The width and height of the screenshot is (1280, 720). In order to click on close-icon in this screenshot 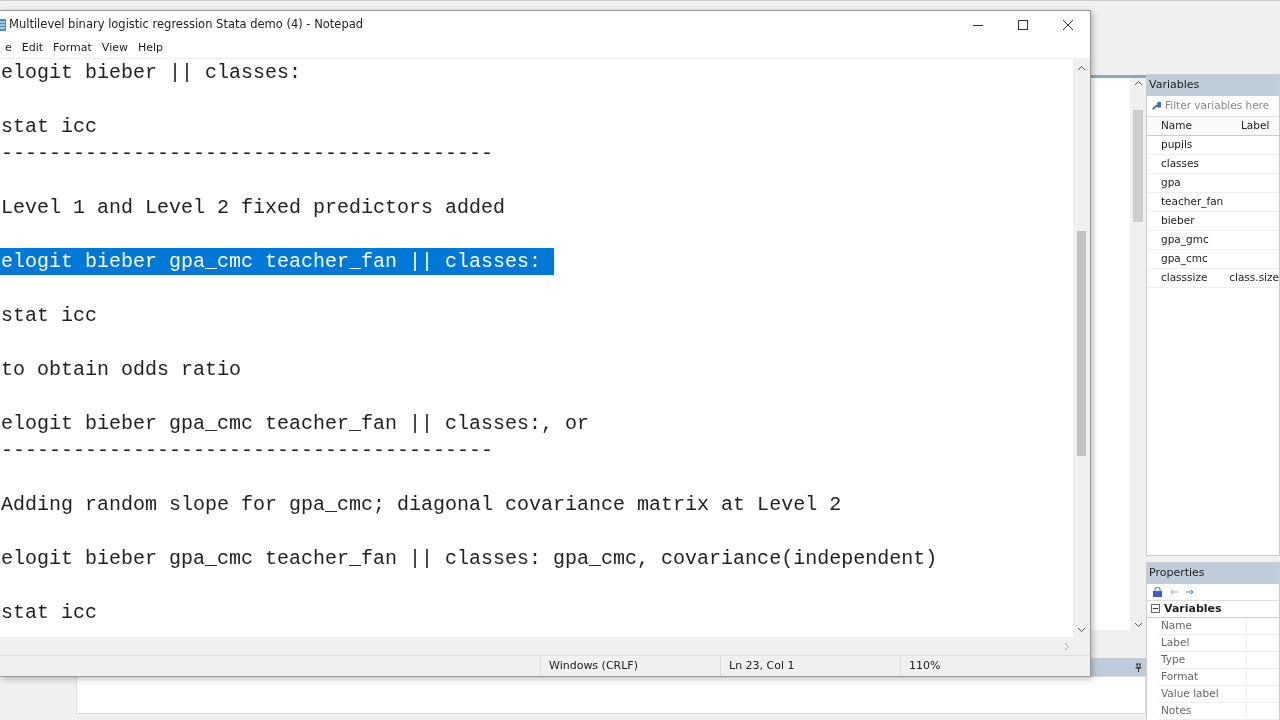, I will do `click(1067, 25)`.